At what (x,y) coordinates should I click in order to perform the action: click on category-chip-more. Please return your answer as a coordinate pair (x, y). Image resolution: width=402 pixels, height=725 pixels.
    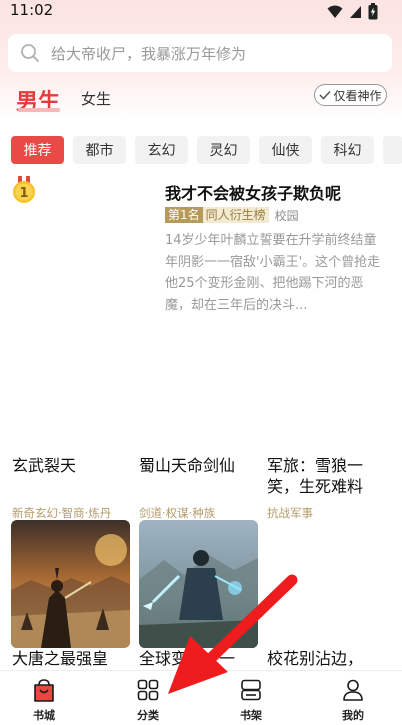
    Looking at the image, I should click on (392, 150).